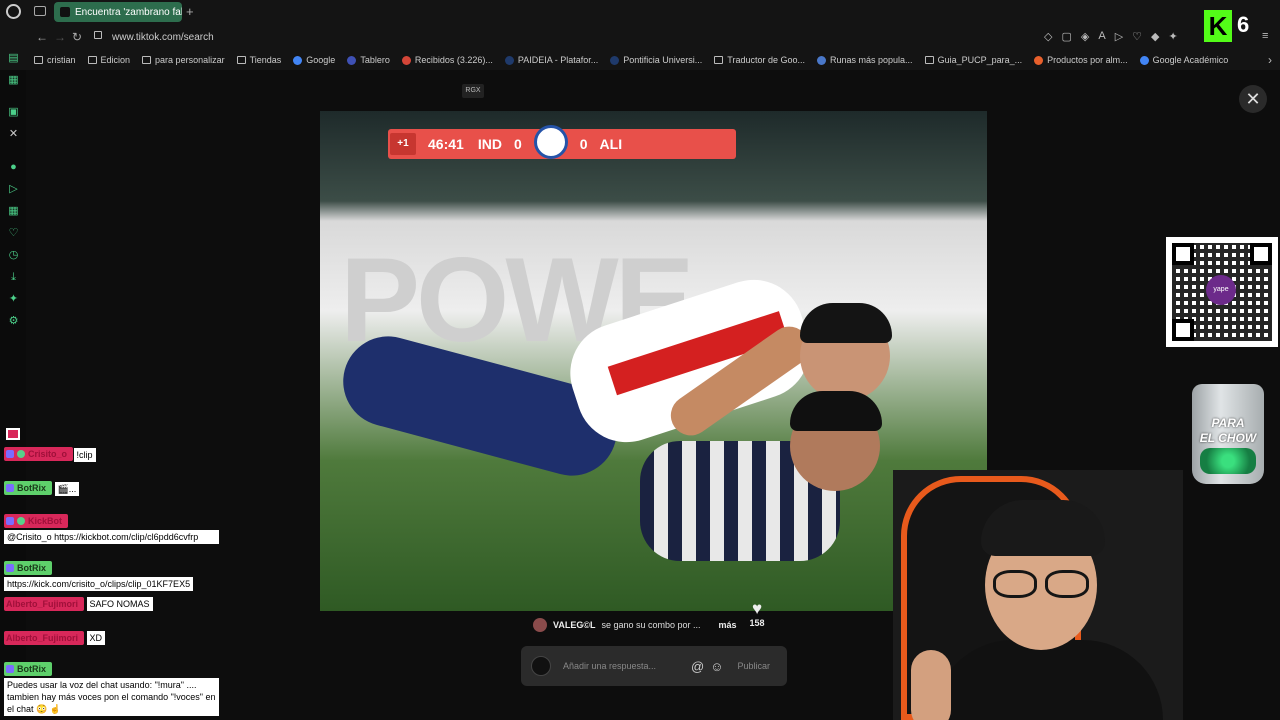  Describe the element at coordinates (60, 37) in the screenshot. I see `forward-button: →` at that location.